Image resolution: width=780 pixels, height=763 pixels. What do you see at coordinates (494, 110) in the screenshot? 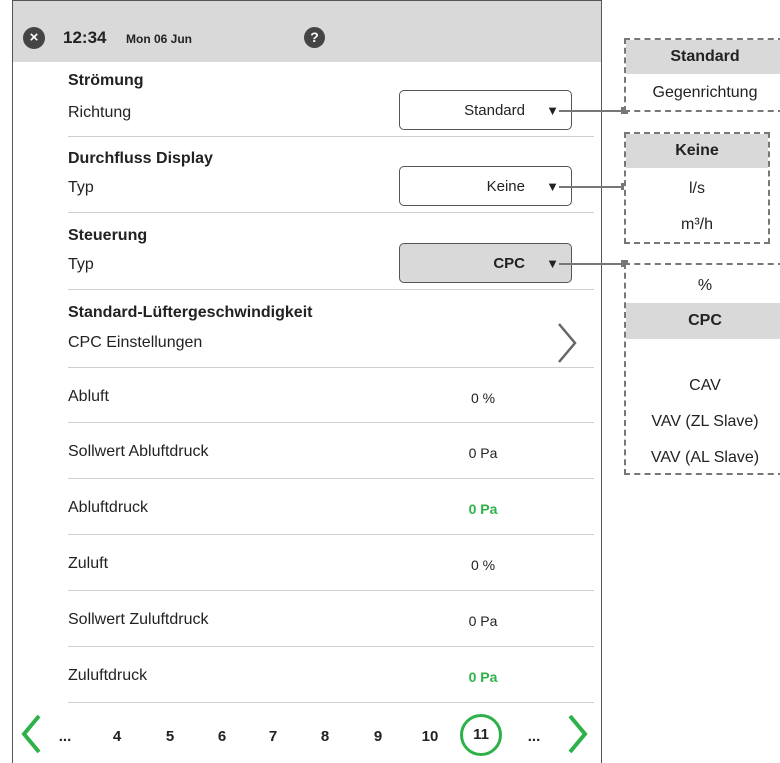
I see `richtung-dropdown-value: Standard` at bounding box center [494, 110].